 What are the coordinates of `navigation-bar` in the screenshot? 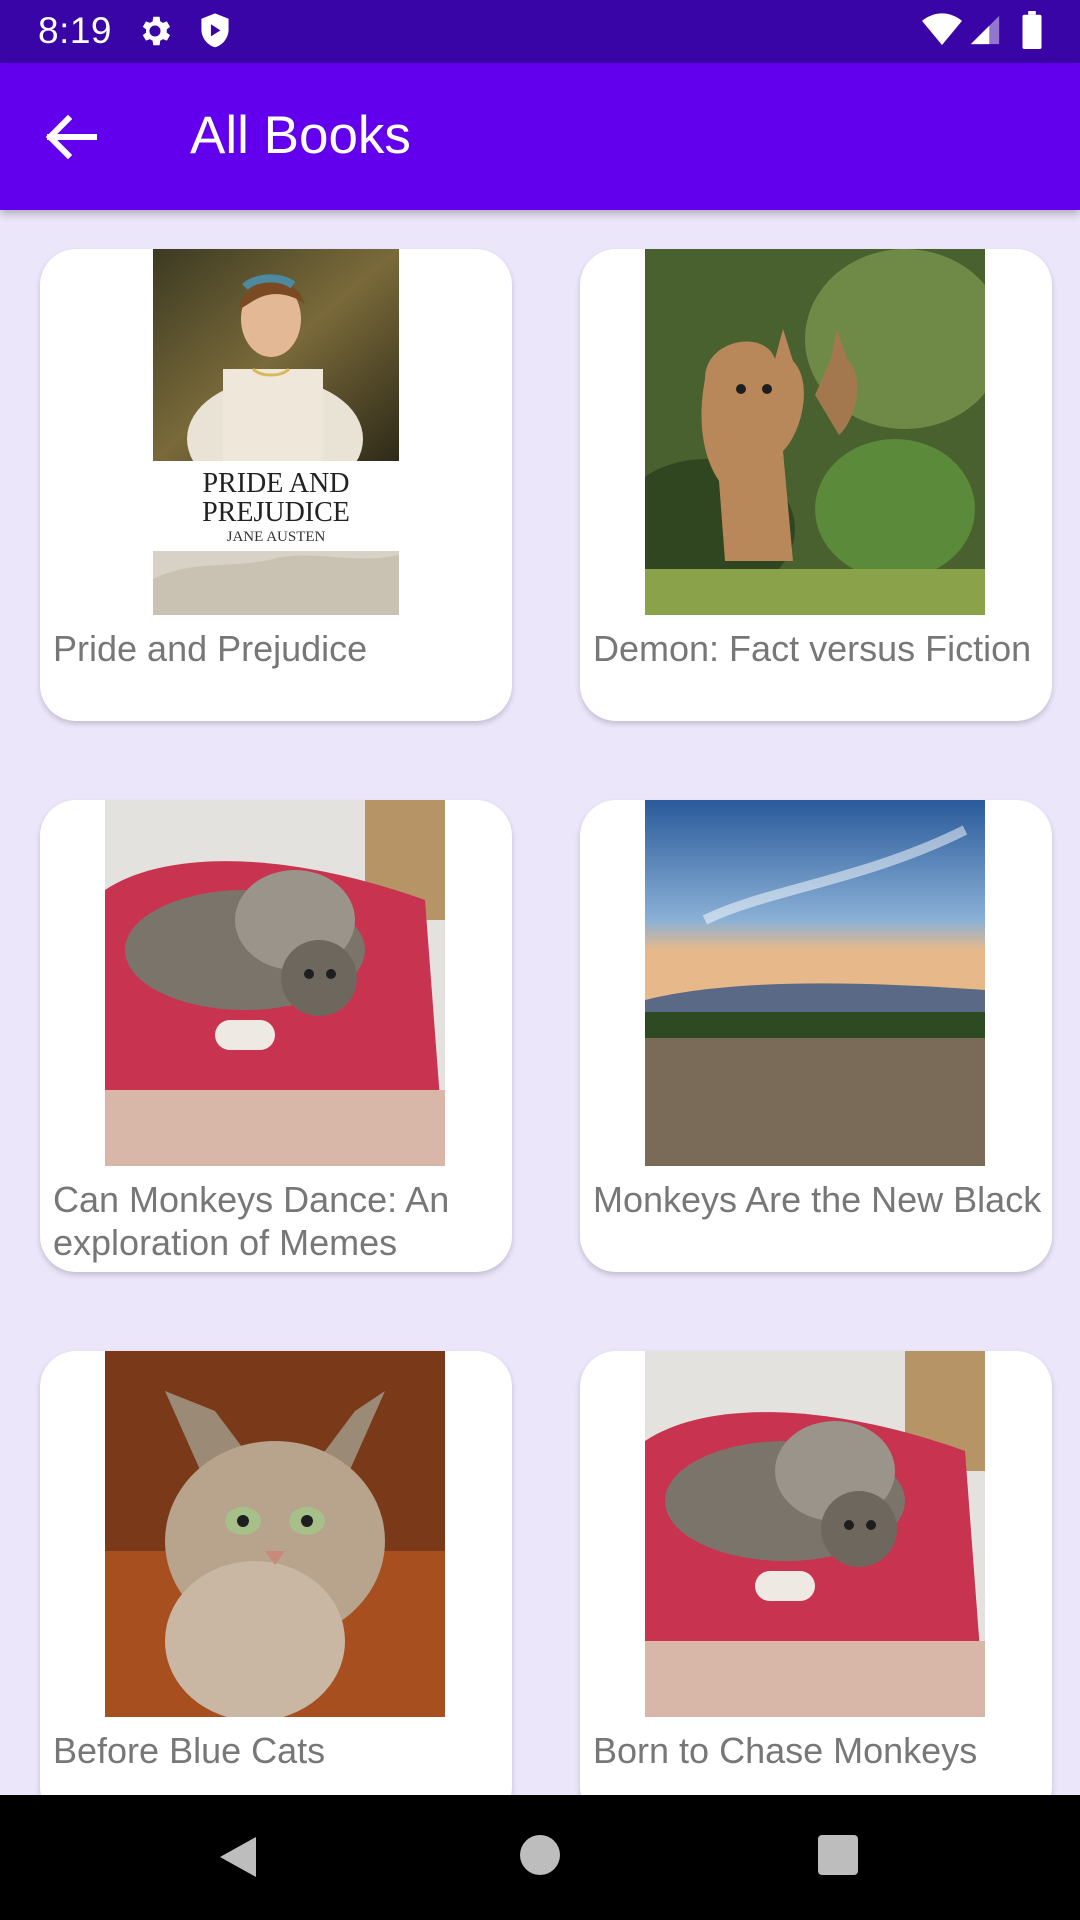 It's located at (540, 1857).